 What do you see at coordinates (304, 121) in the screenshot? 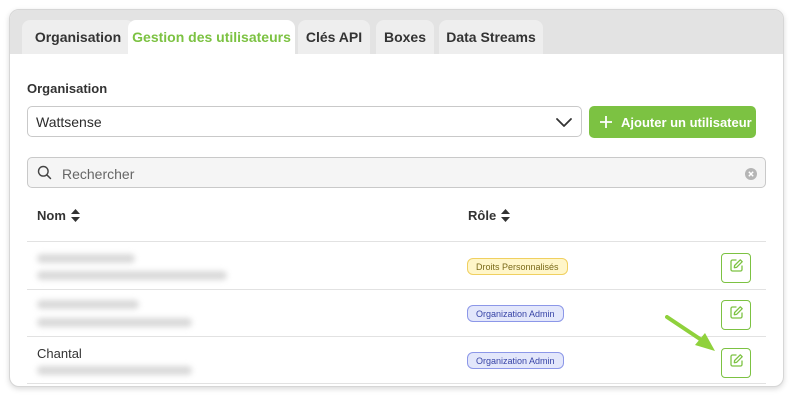
I see `organisation-select: Wattsense` at bounding box center [304, 121].